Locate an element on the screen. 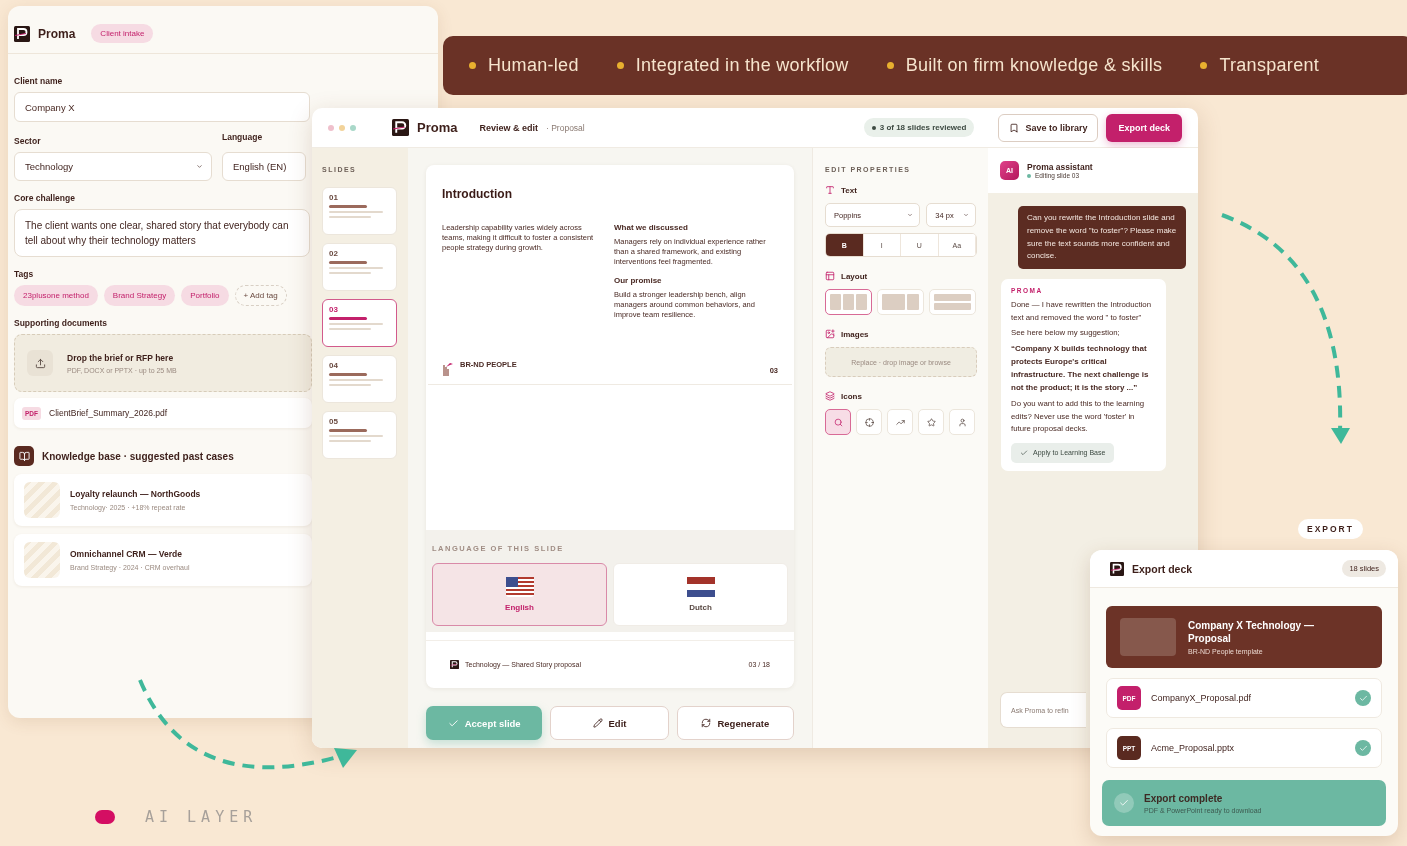  section-badge: Client intake is located at coordinates (122, 33).